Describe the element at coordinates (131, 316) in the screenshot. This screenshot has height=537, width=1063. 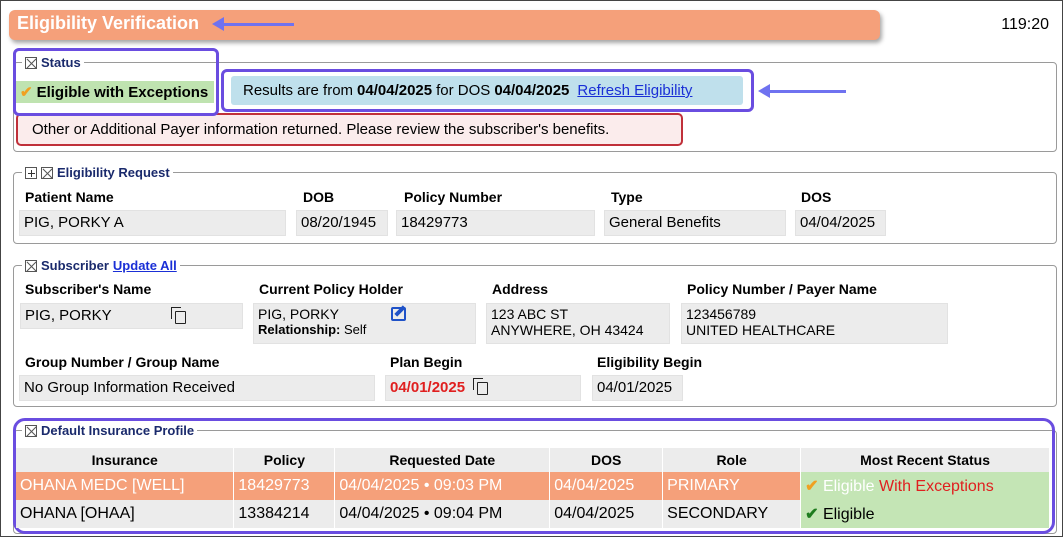
I see `subscriber-name-field: PIG, PORKY` at that location.